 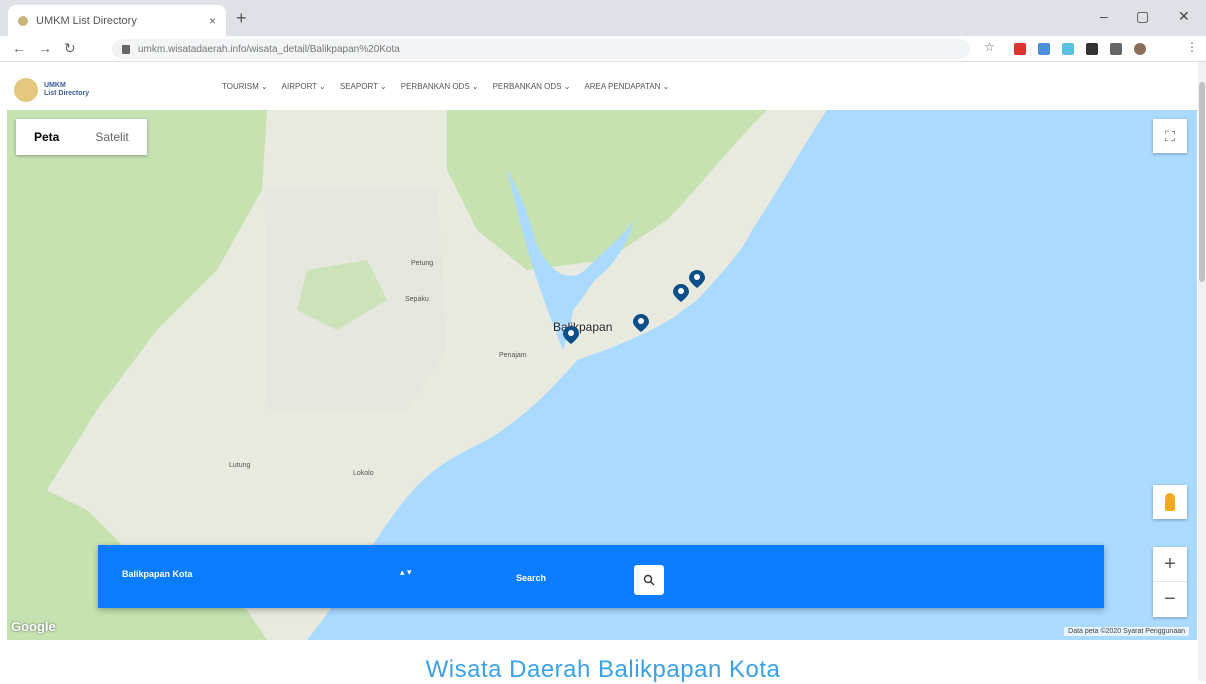 I want to click on search-label: Search, so click(x=531, y=578).